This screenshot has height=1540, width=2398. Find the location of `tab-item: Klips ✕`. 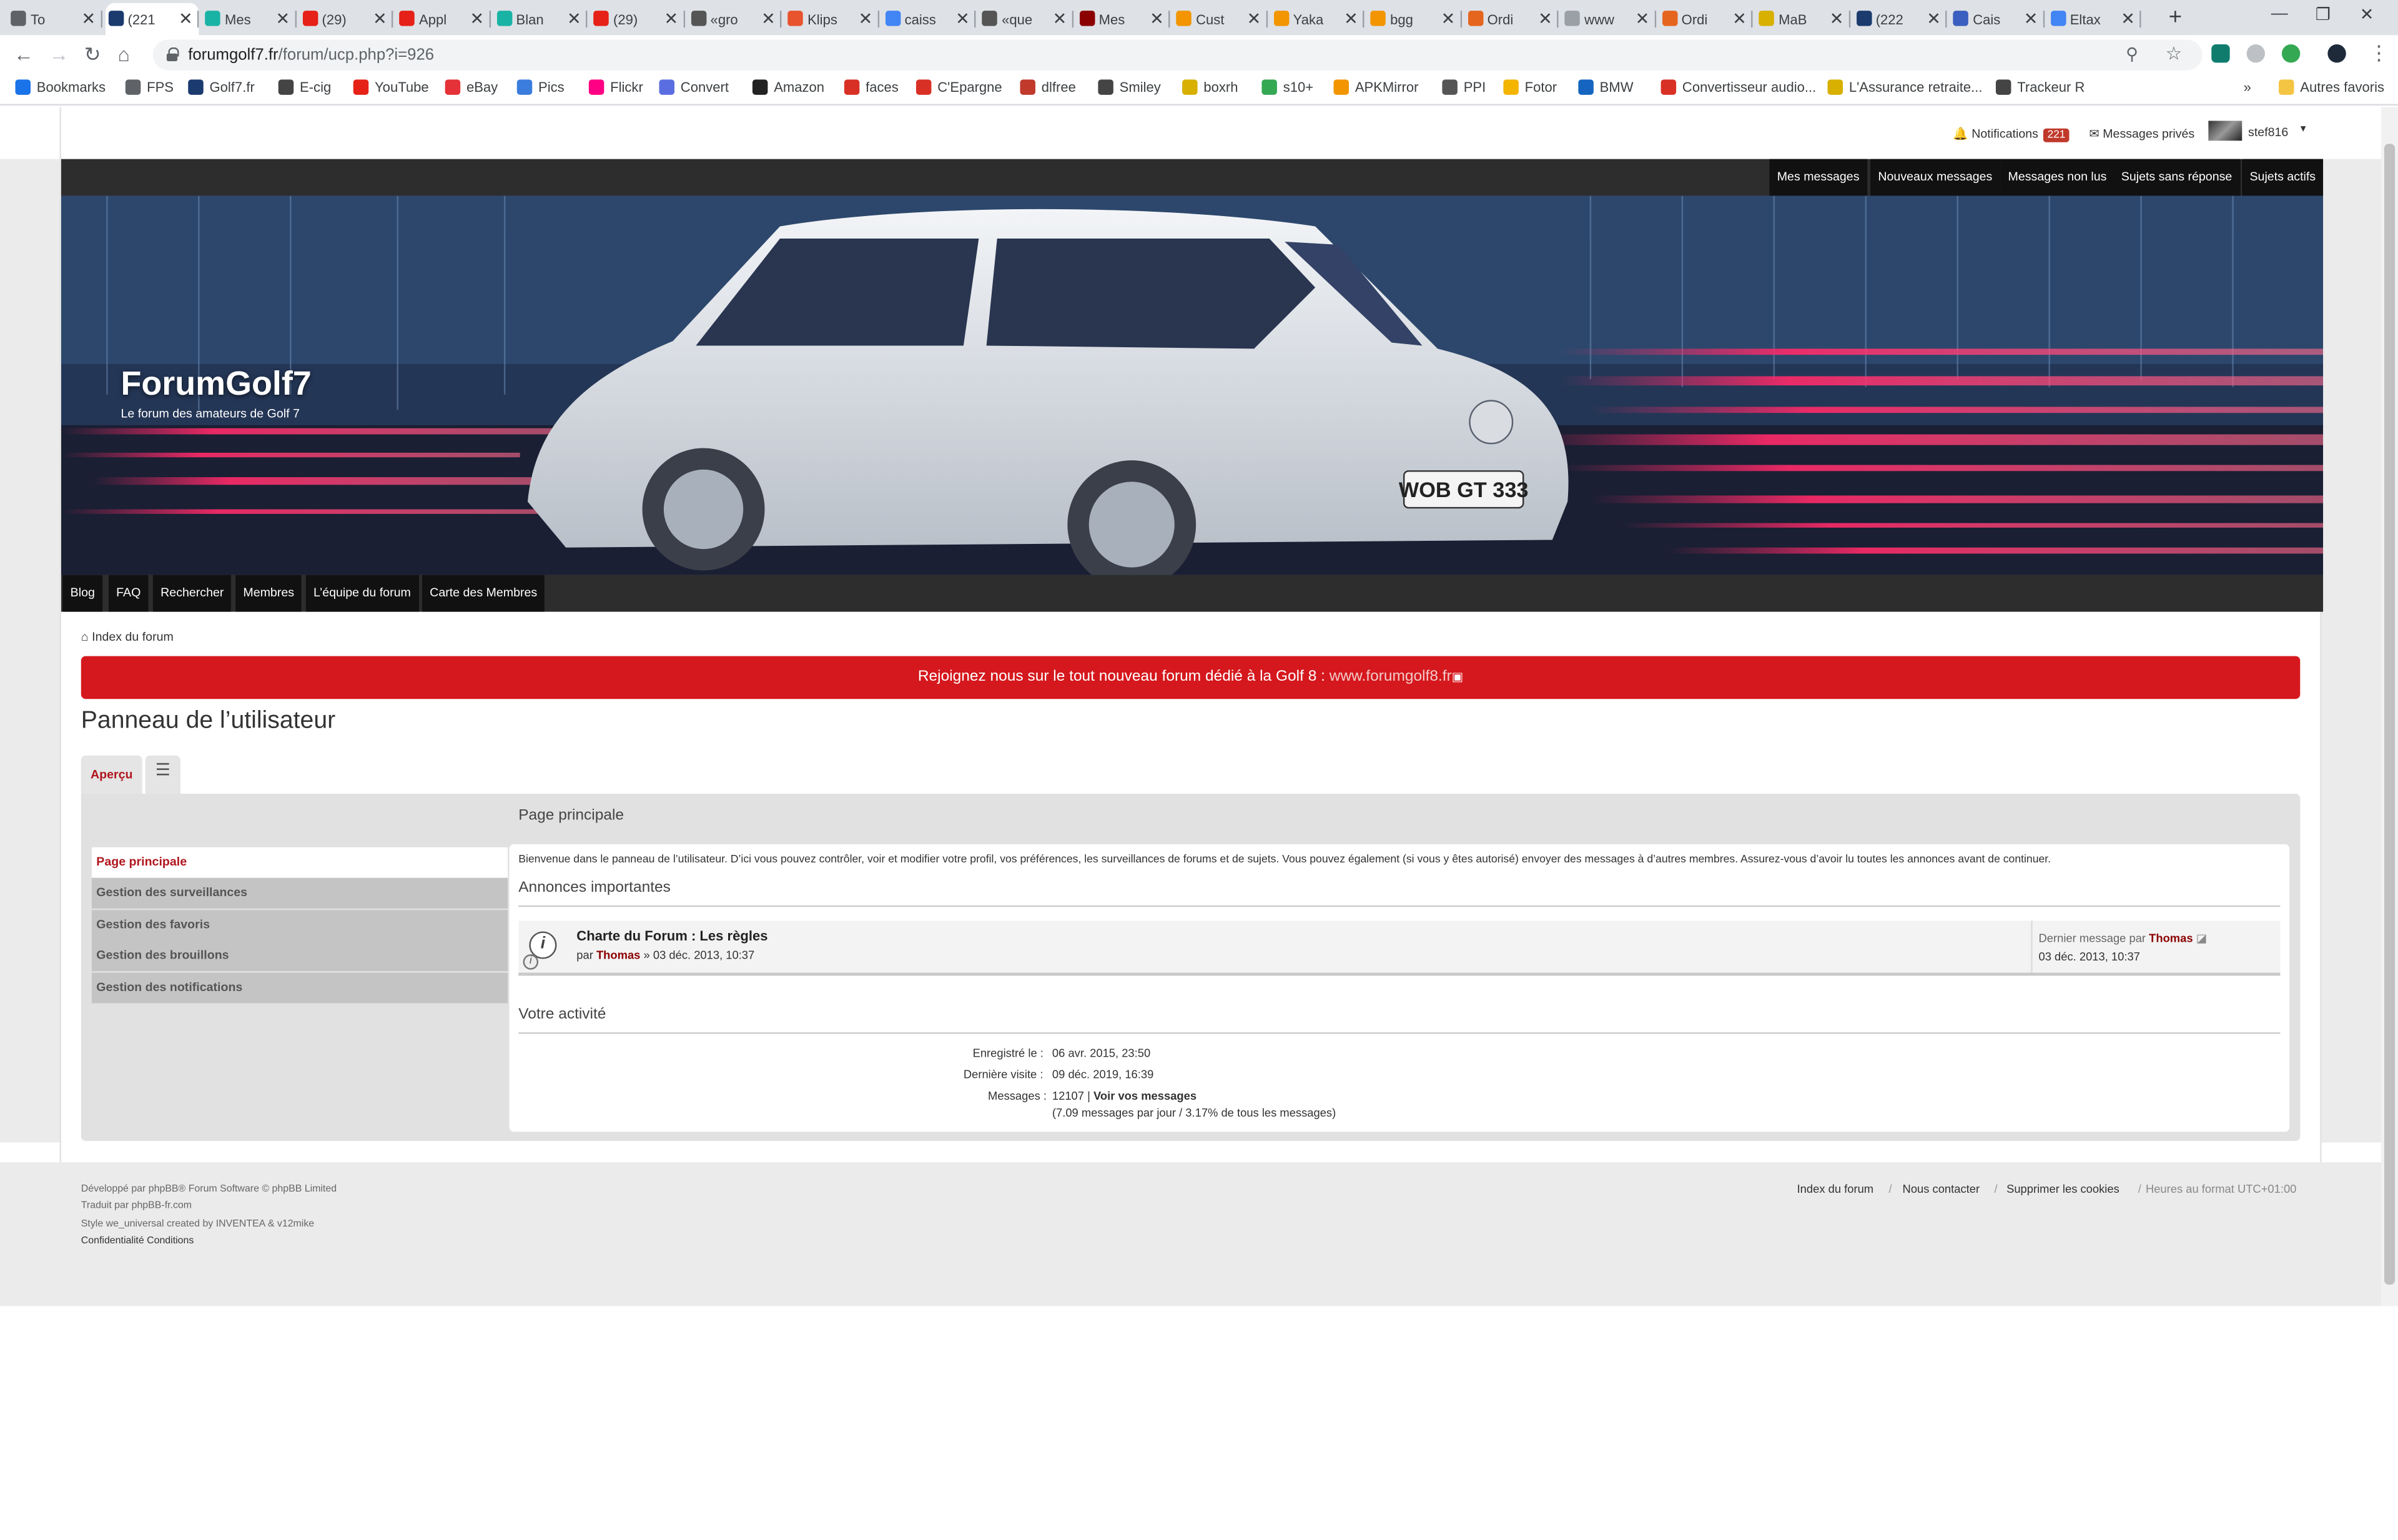

tab-item: Klips ✕ is located at coordinates (832, 19).